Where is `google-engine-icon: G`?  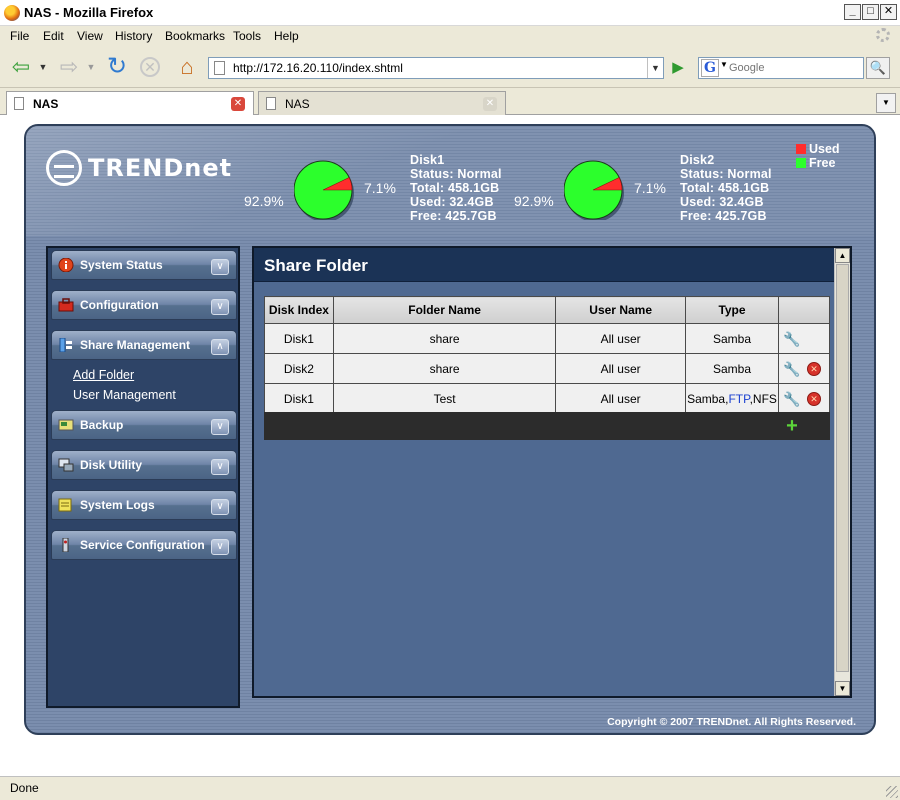
google-engine-icon: G is located at coordinates (710, 68).